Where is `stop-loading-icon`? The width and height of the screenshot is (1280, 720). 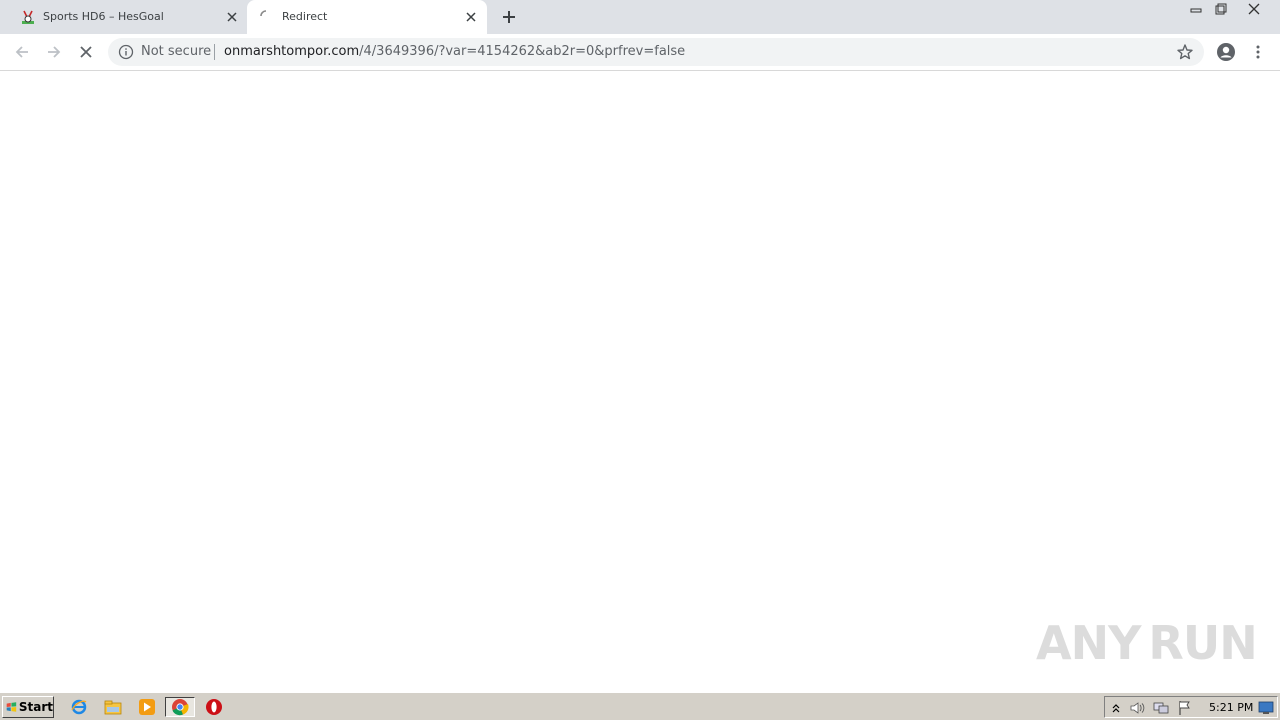
stop-loading-icon is located at coordinates (86, 52).